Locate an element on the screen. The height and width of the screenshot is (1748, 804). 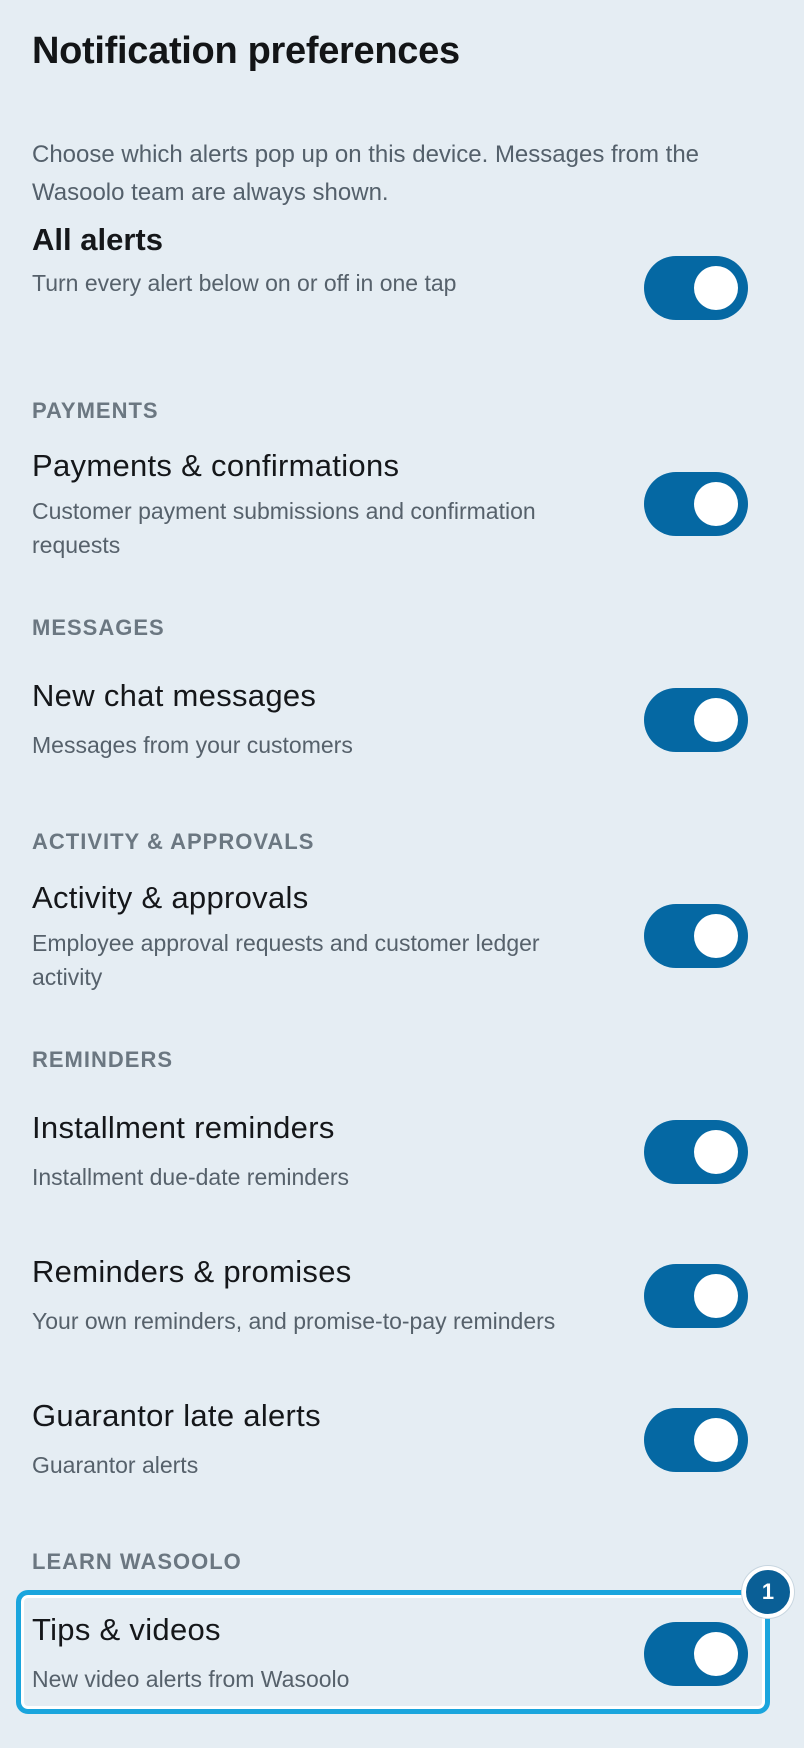
chat-messages-description: Messages from your customers is located at coordinates (192, 745).